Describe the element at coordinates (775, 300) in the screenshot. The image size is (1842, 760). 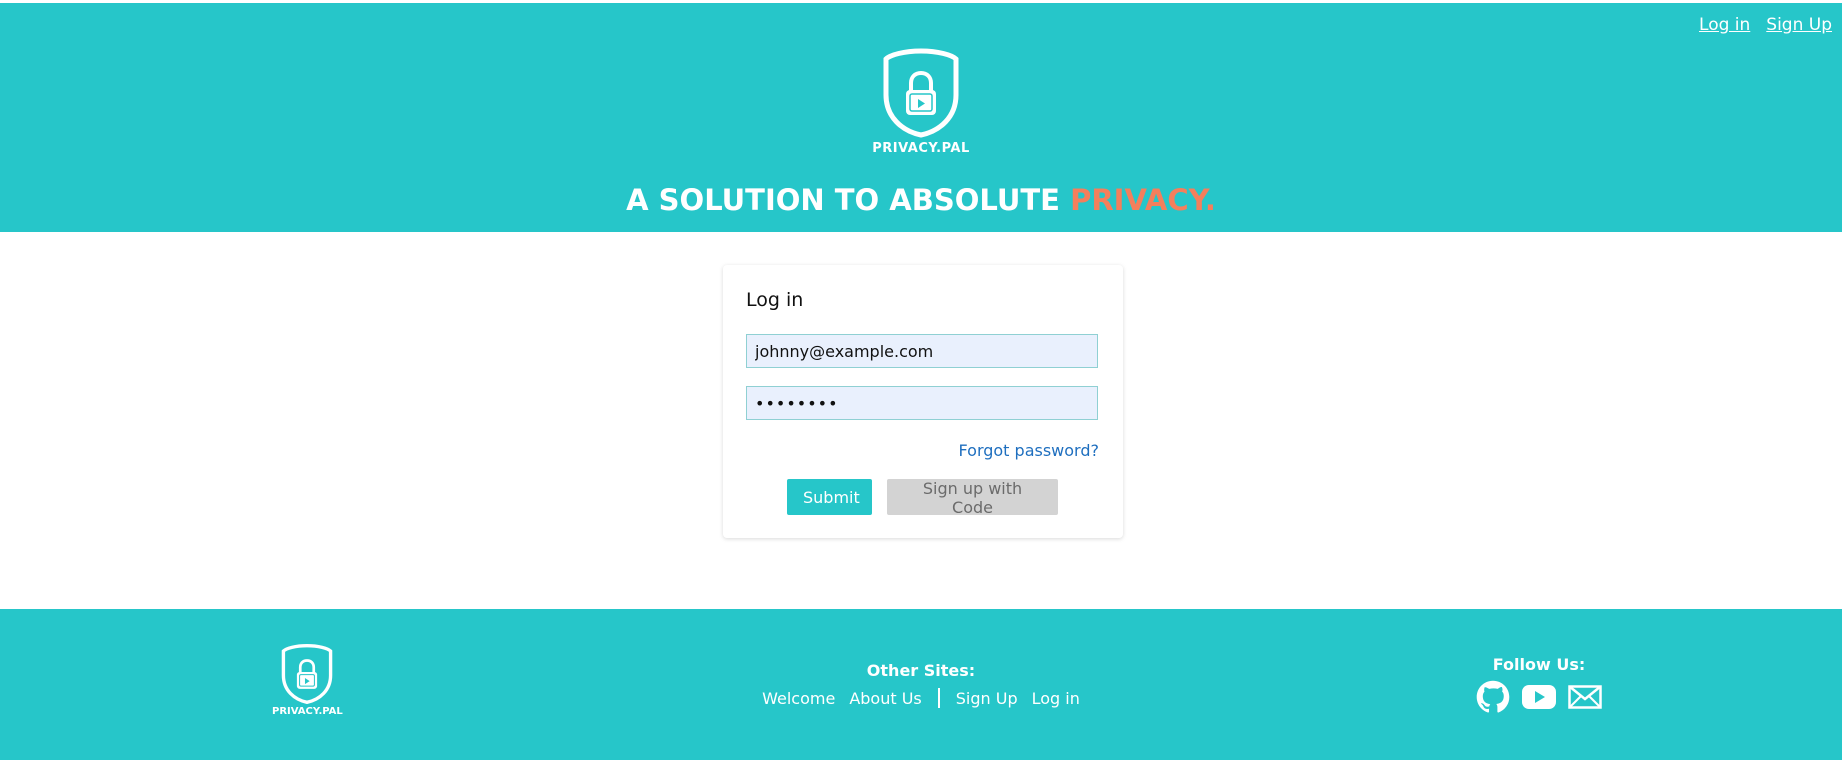
I see `login-title: Log in` at that location.